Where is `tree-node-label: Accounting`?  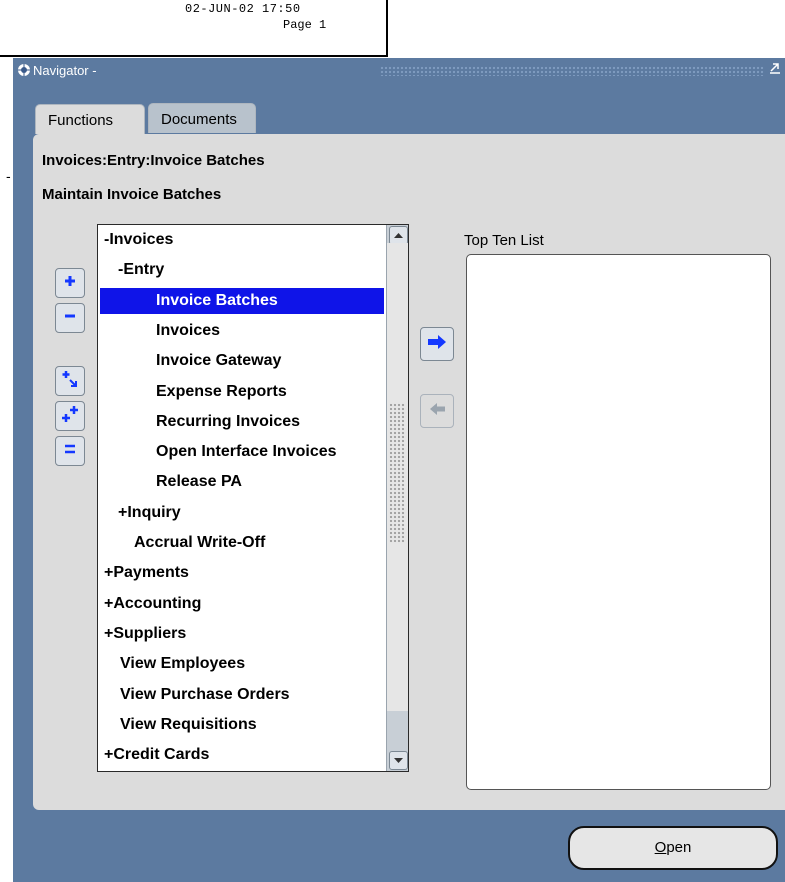 tree-node-label: Accounting is located at coordinates (157, 603).